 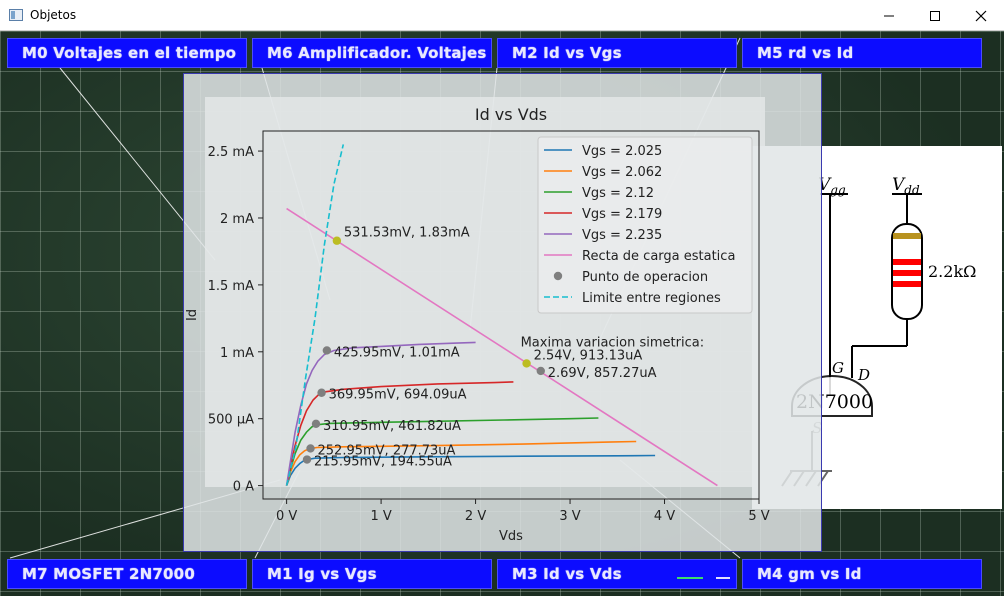 I want to click on vgg-label: Vgg, so click(x=832, y=186).